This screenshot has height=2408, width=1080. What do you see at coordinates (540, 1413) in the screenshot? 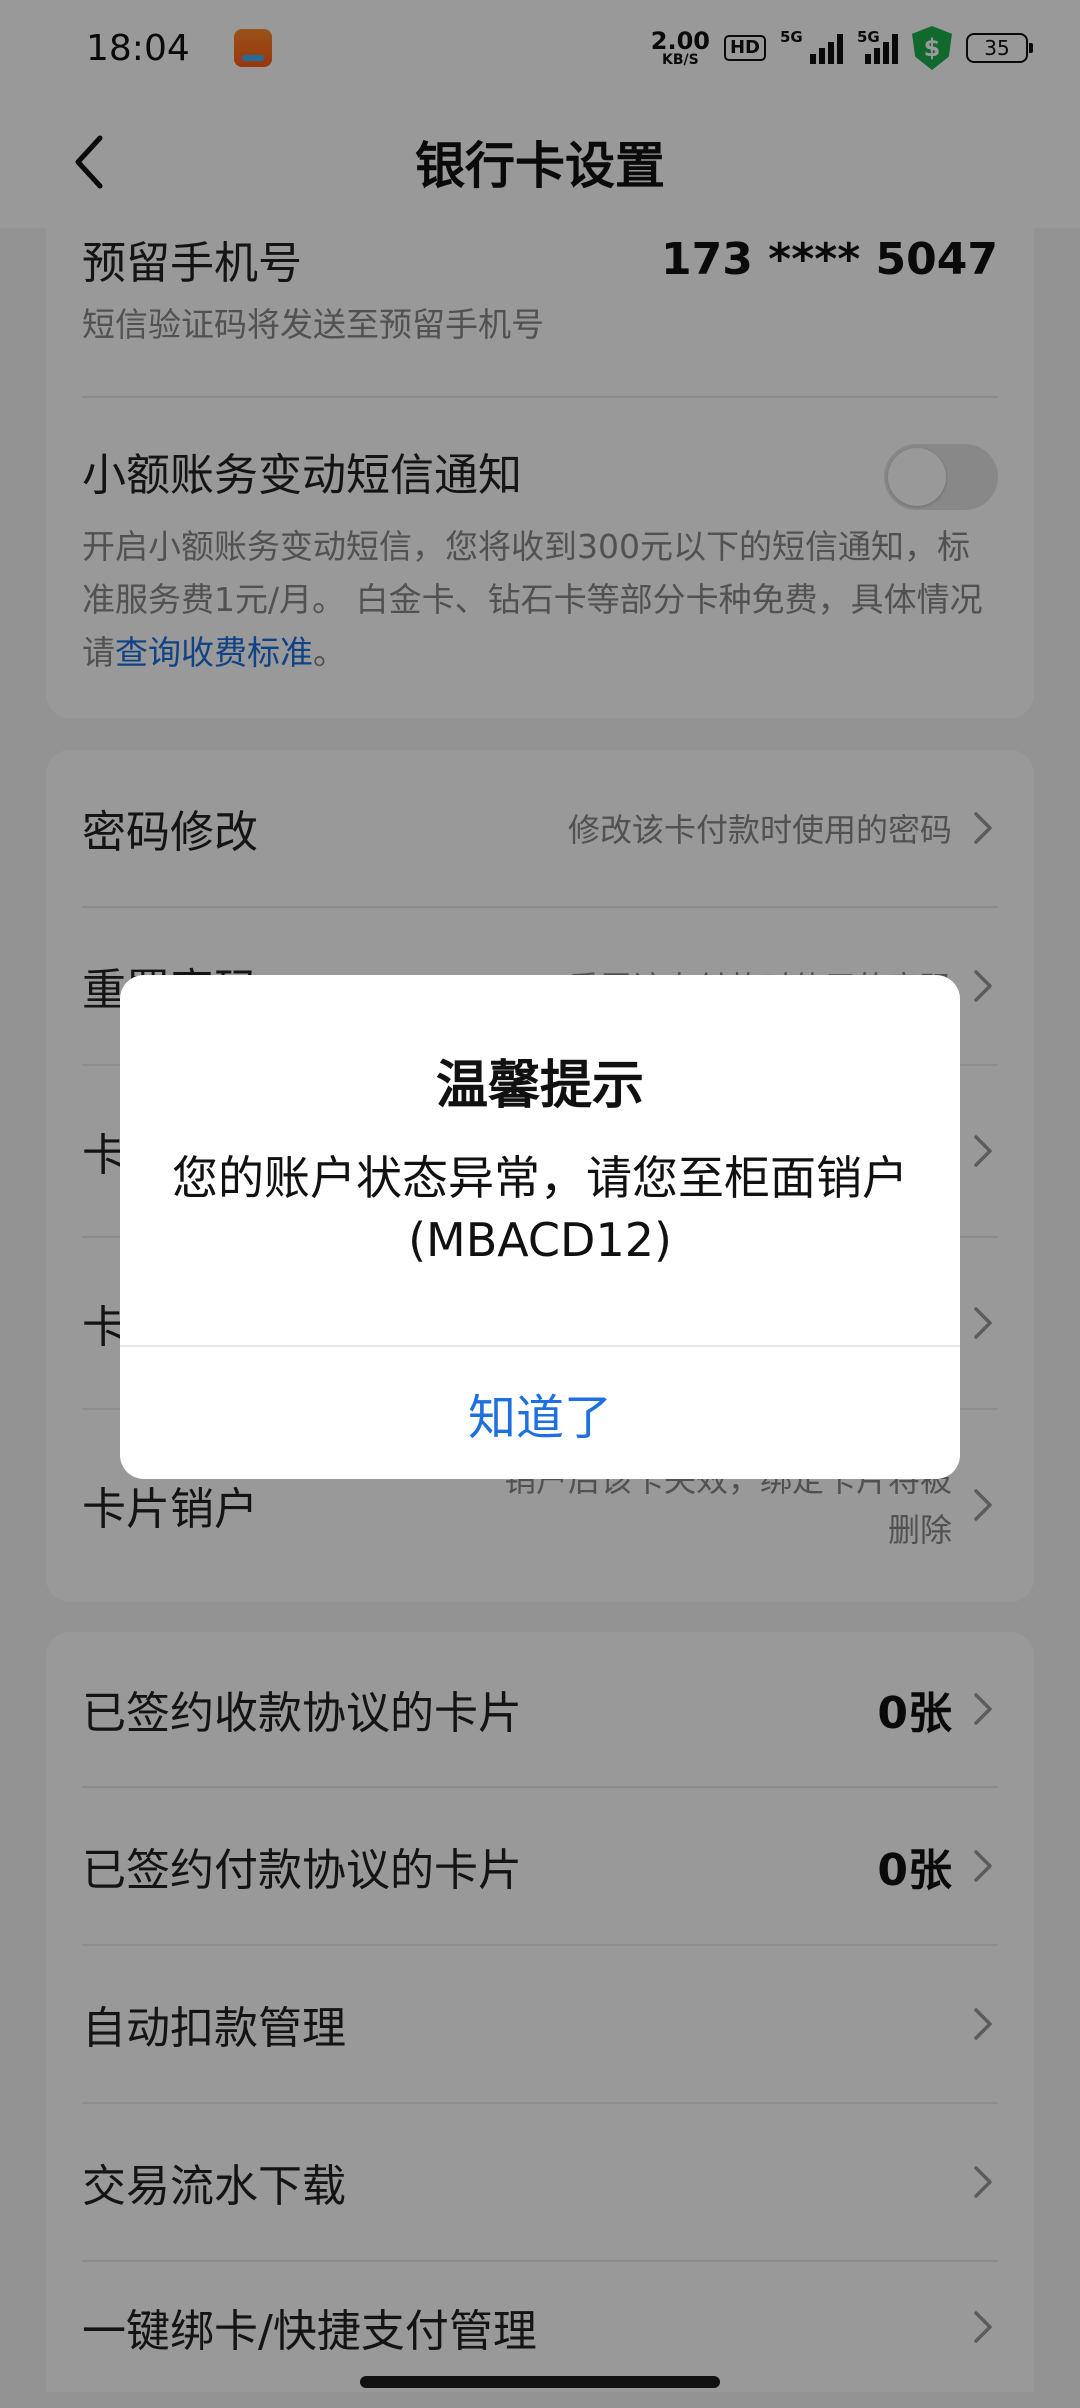
I see `dialog-ok-button: 知道了` at bounding box center [540, 1413].